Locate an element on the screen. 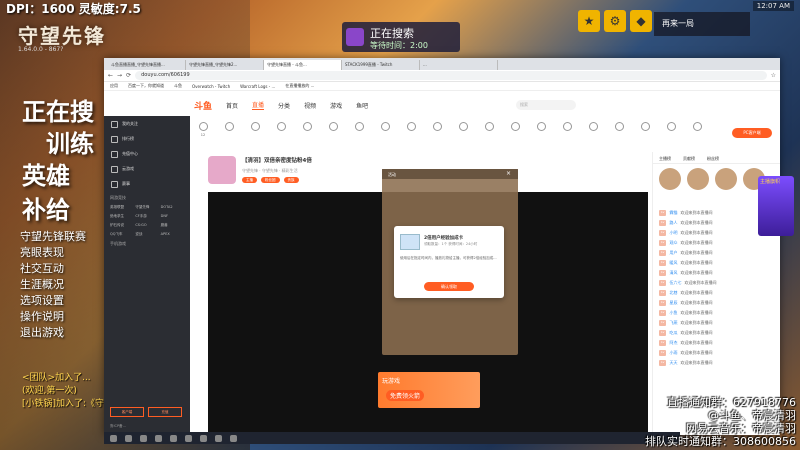  ad-cta: 免费领火箭 is located at coordinates (405, 395).